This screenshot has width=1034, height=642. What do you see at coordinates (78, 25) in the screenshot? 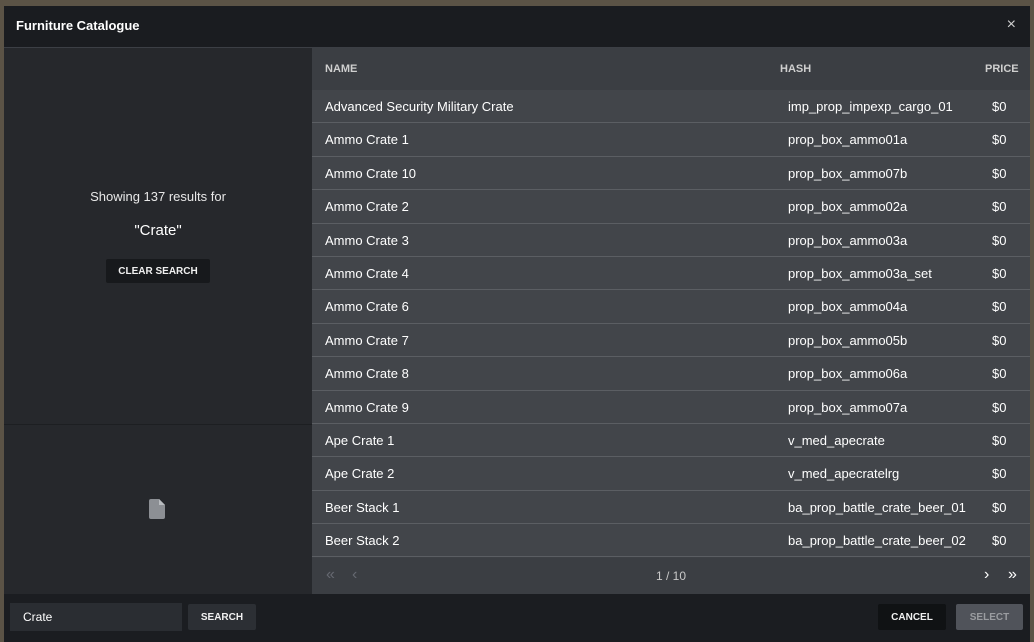
I see `window-title: Furniture Catalogue` at bounding box center [78, 25].